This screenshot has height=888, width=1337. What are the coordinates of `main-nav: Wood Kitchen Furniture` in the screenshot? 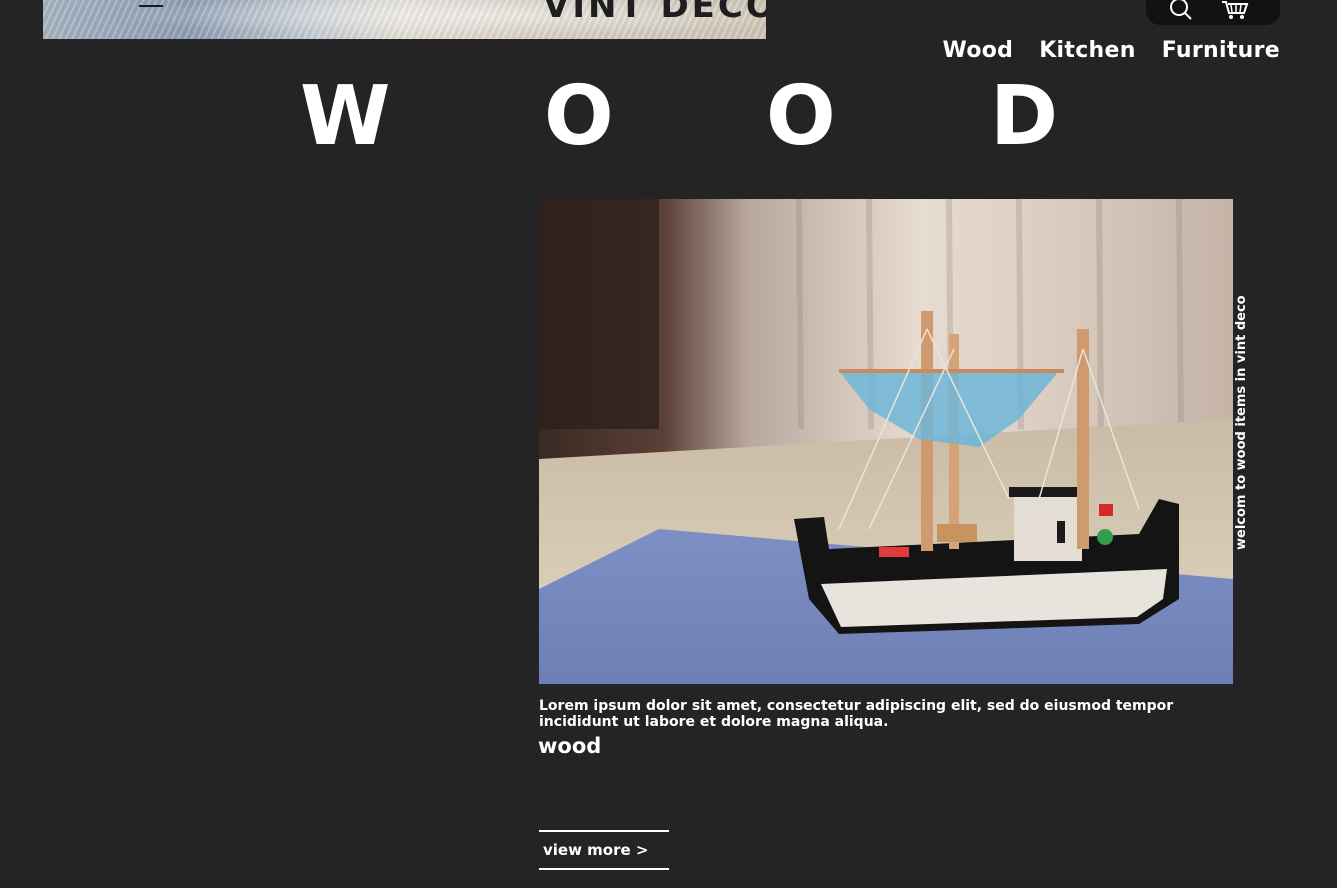 It's located at (1111, 50).